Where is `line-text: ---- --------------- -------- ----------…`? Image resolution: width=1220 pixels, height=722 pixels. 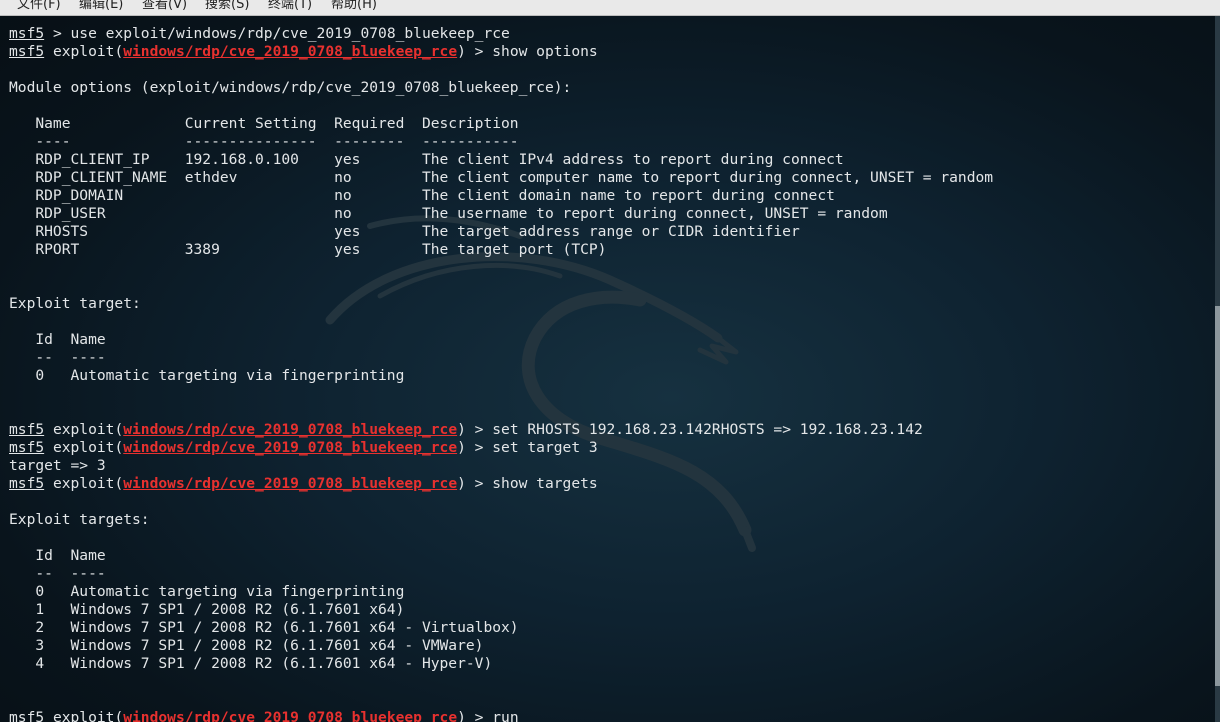
line-text: ---- --------------- -------- ----------… is located at coordinates (264, 141).